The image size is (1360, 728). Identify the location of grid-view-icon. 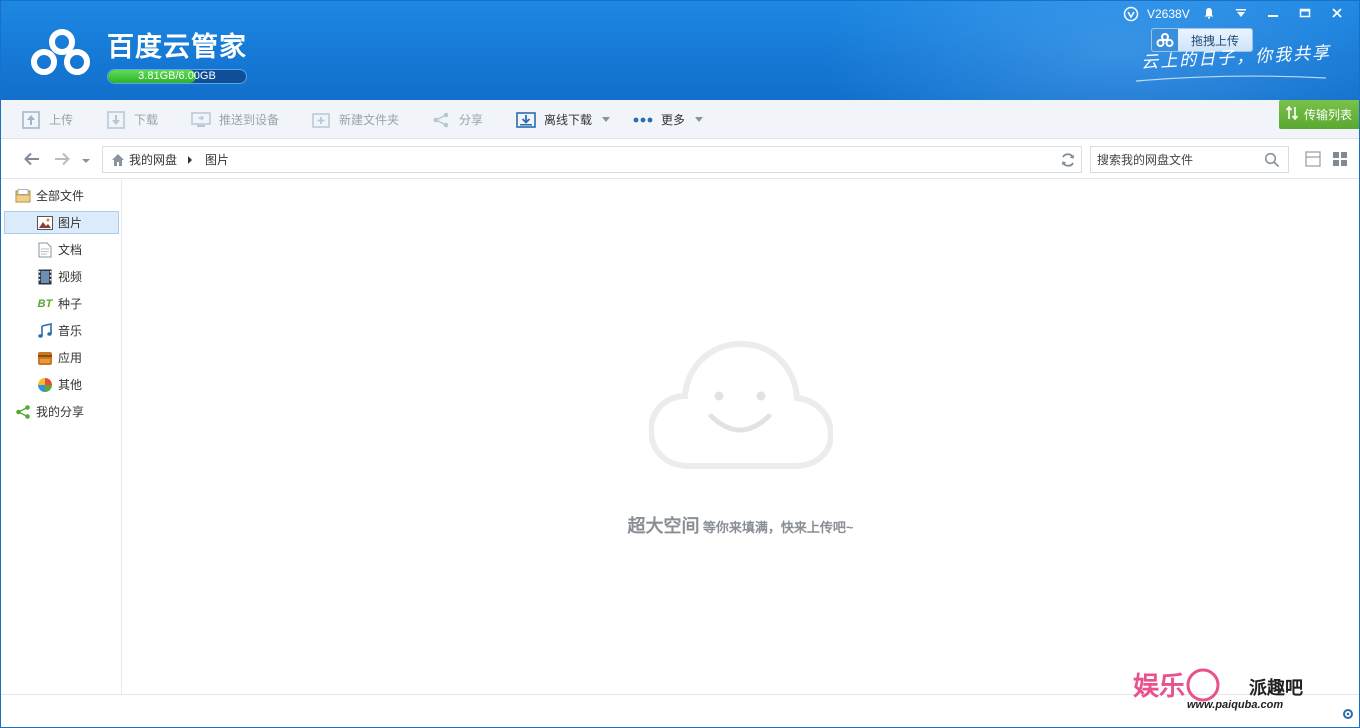
(1340, 159).